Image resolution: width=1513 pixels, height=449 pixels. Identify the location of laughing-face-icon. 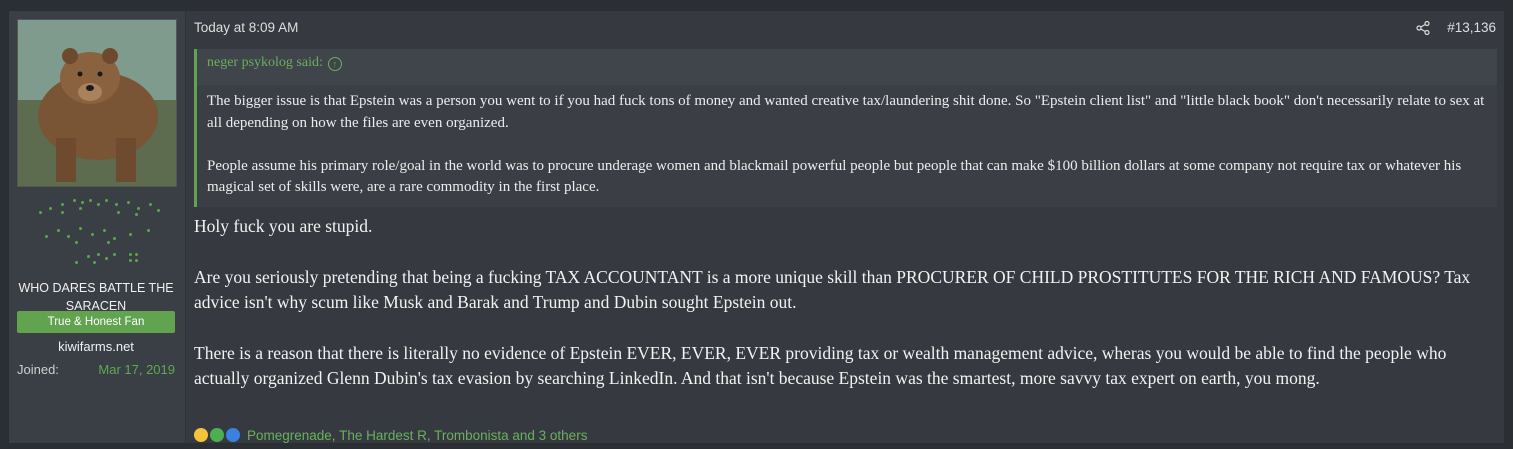
(201, 435).